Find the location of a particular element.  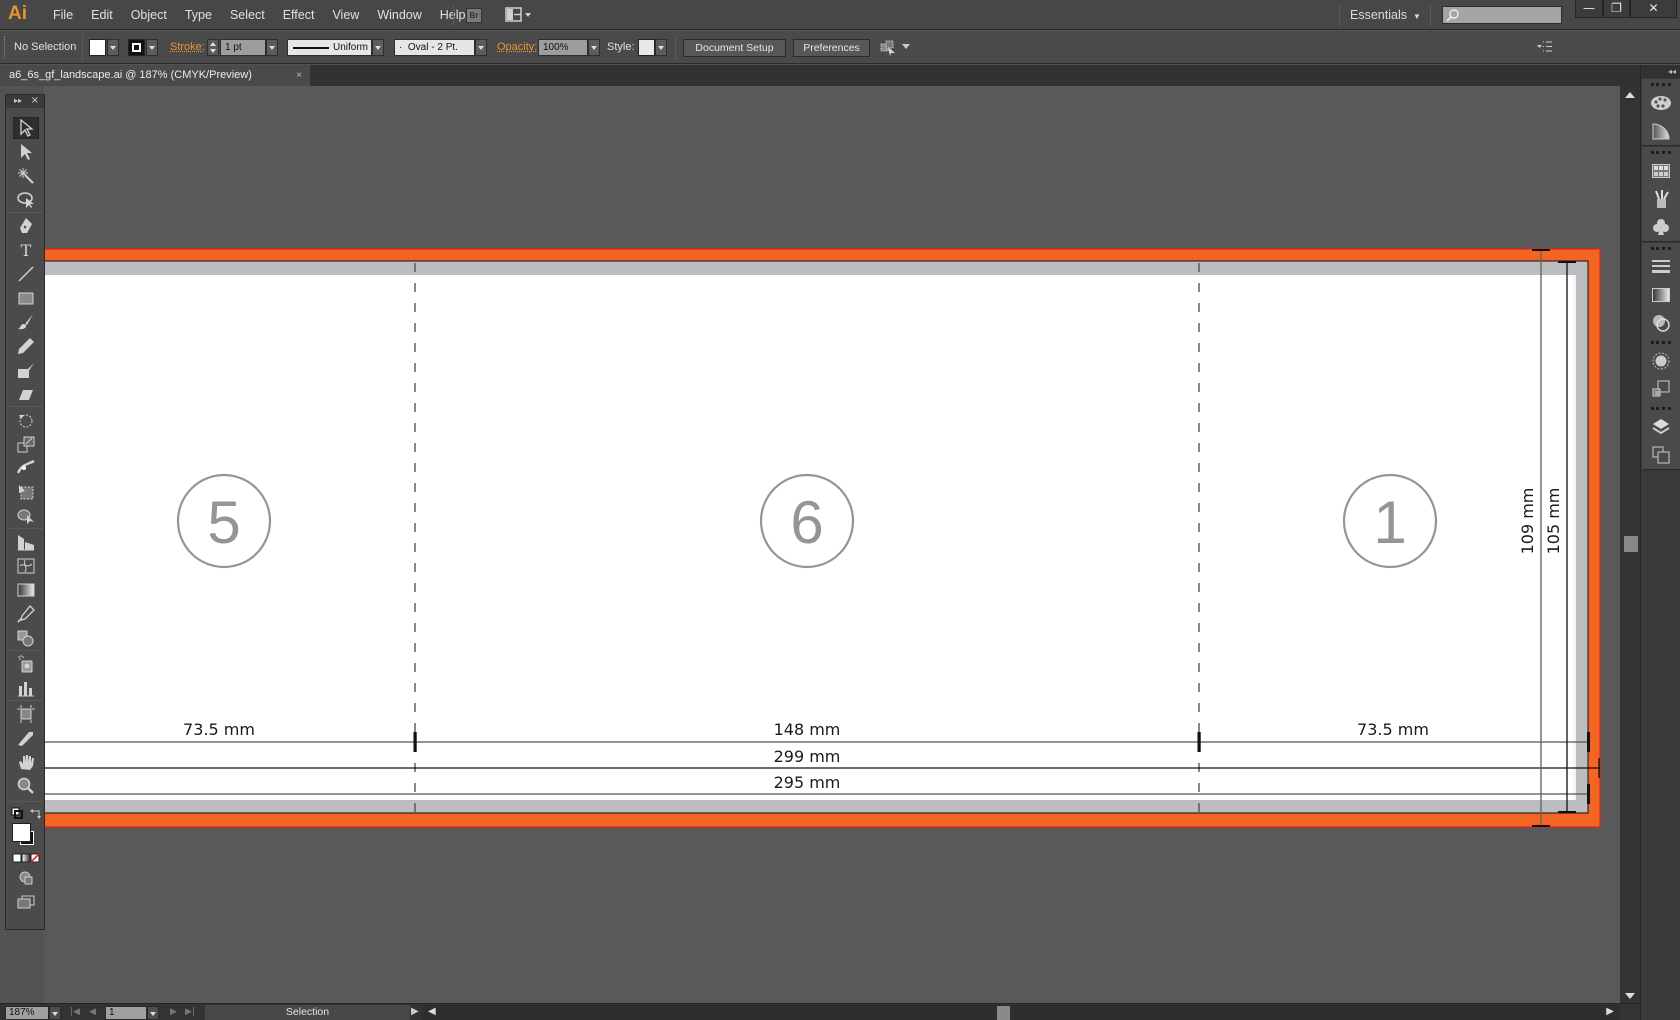

screen-mode-icon is located at coordinates (26, 903).